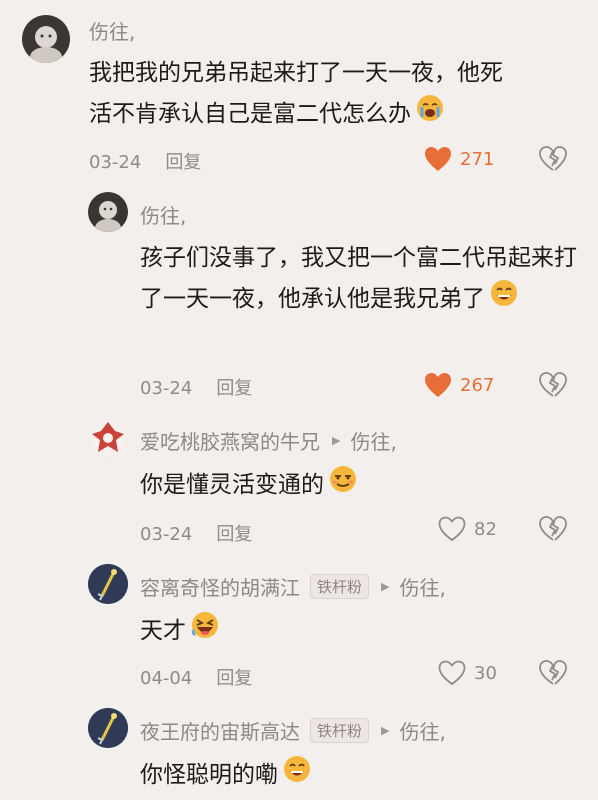 Image resolution: width=598 pixels, height=800 pixels. I want to click on comment-date: 04-04, so click(166, 678).